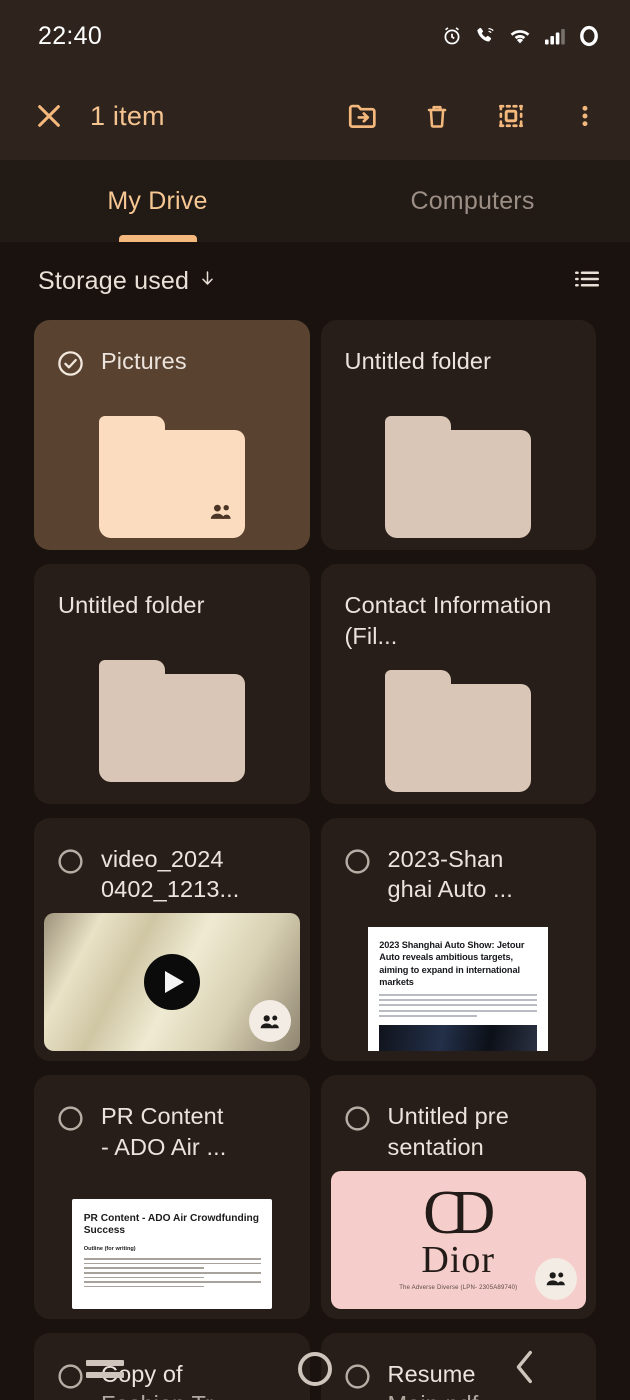 The width and height of the screenshot is (630, 1400). What do you see at coordinates (589, 36) in the screenshot?
I see `battery-icon` at bounding box center [589, 36].